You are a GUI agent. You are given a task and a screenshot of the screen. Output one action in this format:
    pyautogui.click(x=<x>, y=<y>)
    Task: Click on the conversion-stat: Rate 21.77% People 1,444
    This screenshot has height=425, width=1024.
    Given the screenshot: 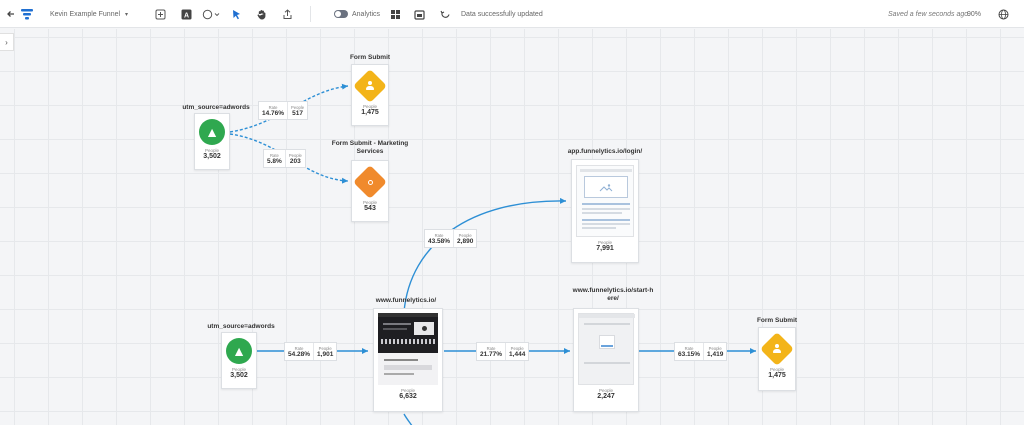 What is the action you would take?
    pyautogui.click(x=503, y=351)
    